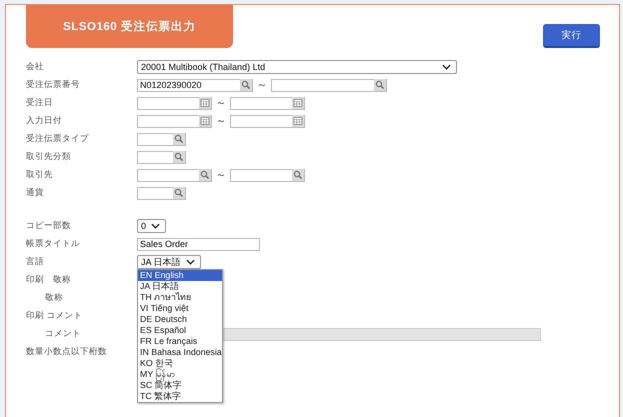 The image size is (623, 417). I want to click on dropdown-option: TC 繁体字, so click(180, 396).